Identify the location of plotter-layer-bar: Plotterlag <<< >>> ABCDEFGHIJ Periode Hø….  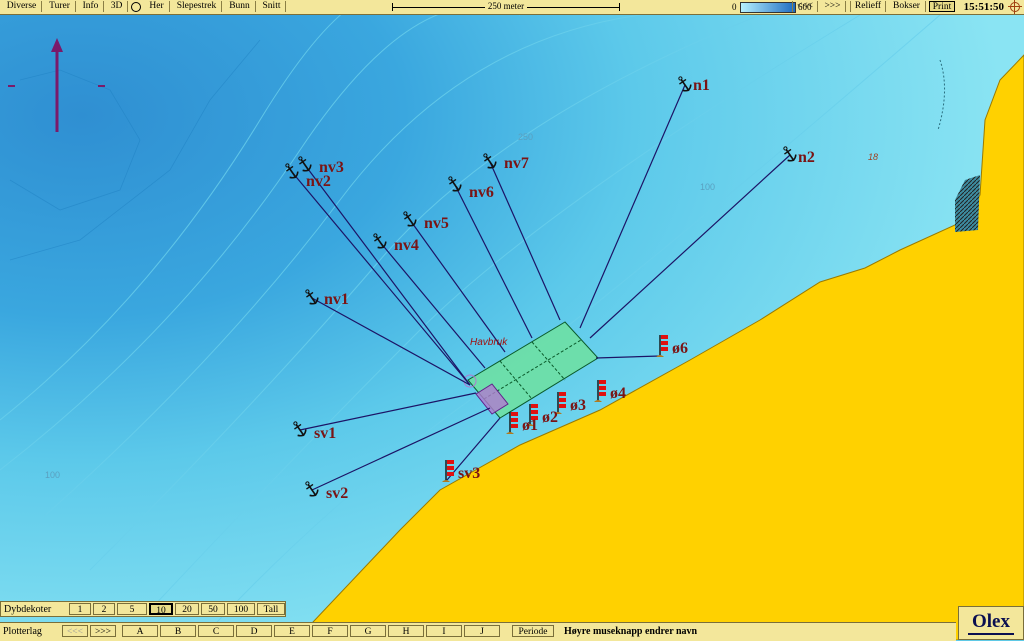
(478, 631).